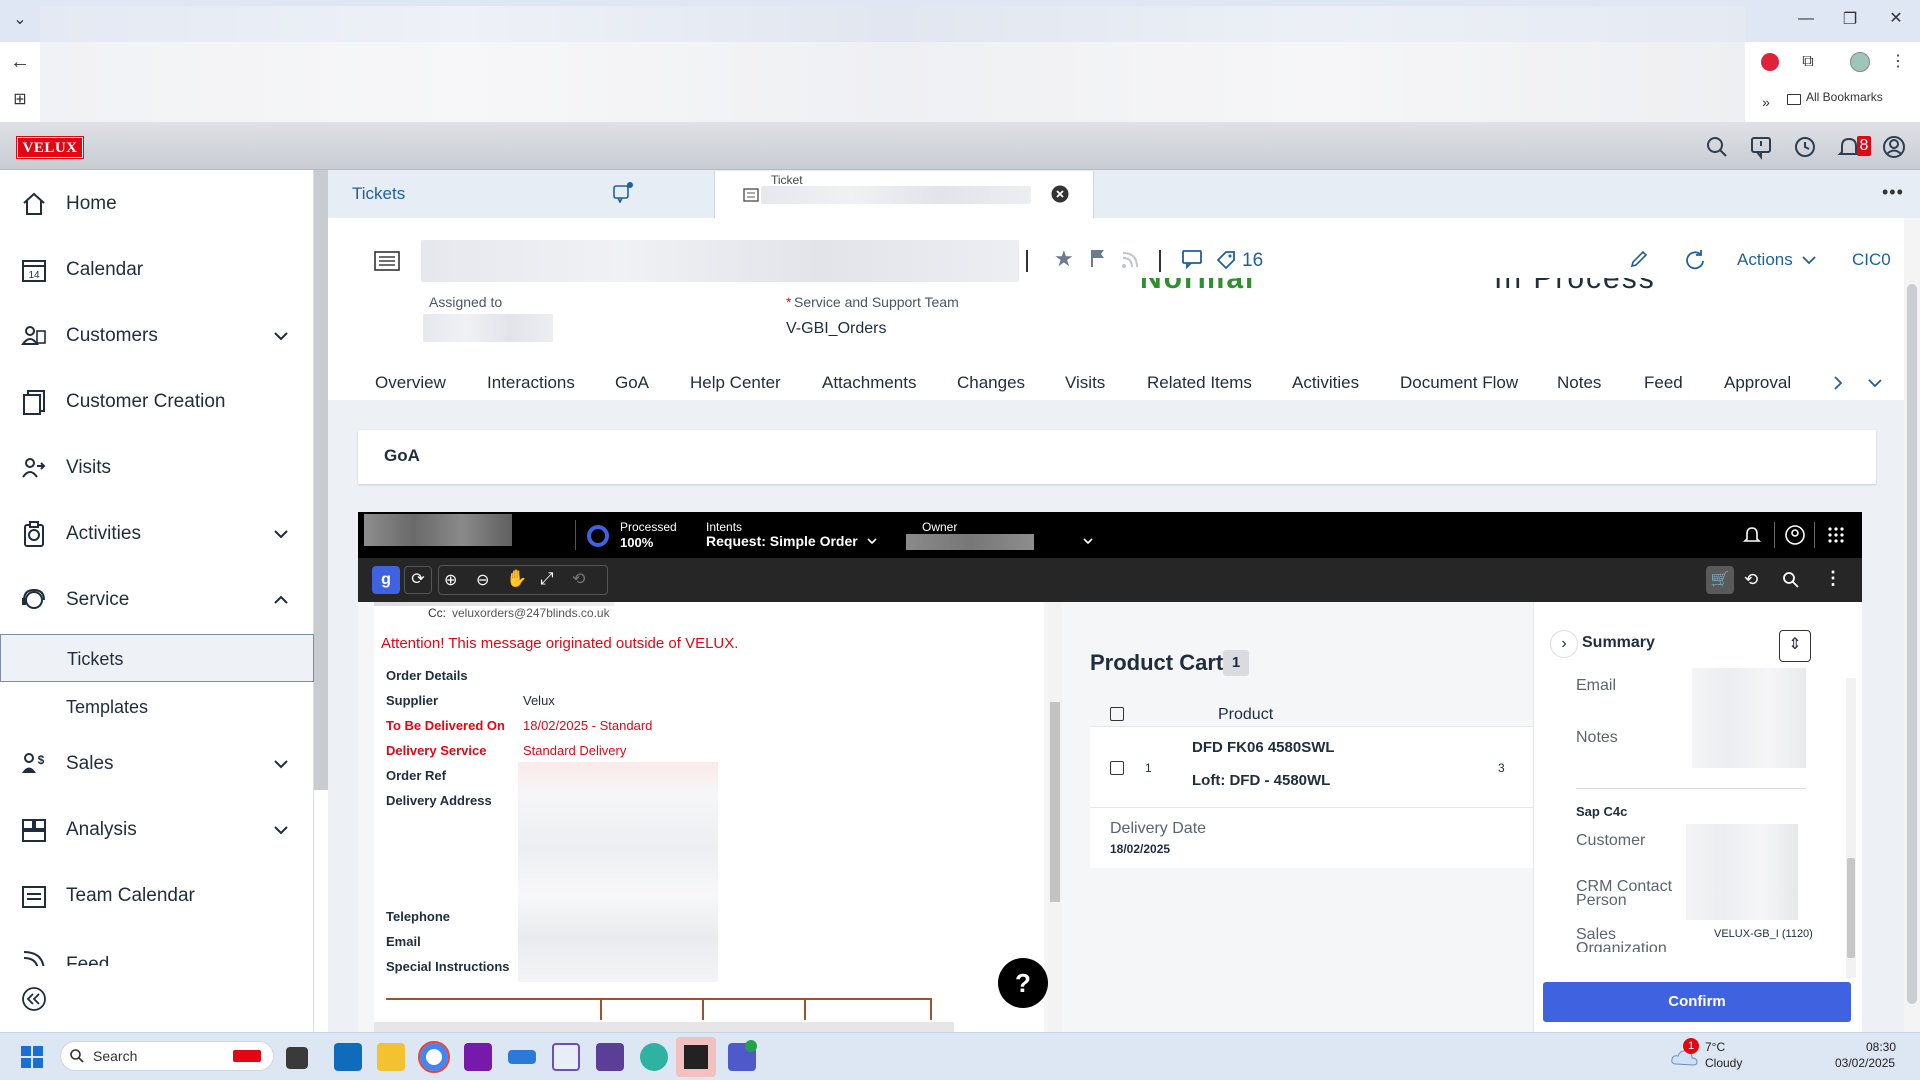 The height and width of the screenshot is (1080, 1920). Describe the element at coordinates (547, 579) in the screenshot. I see `fit-to-screen-icon: ⤢` at that location.